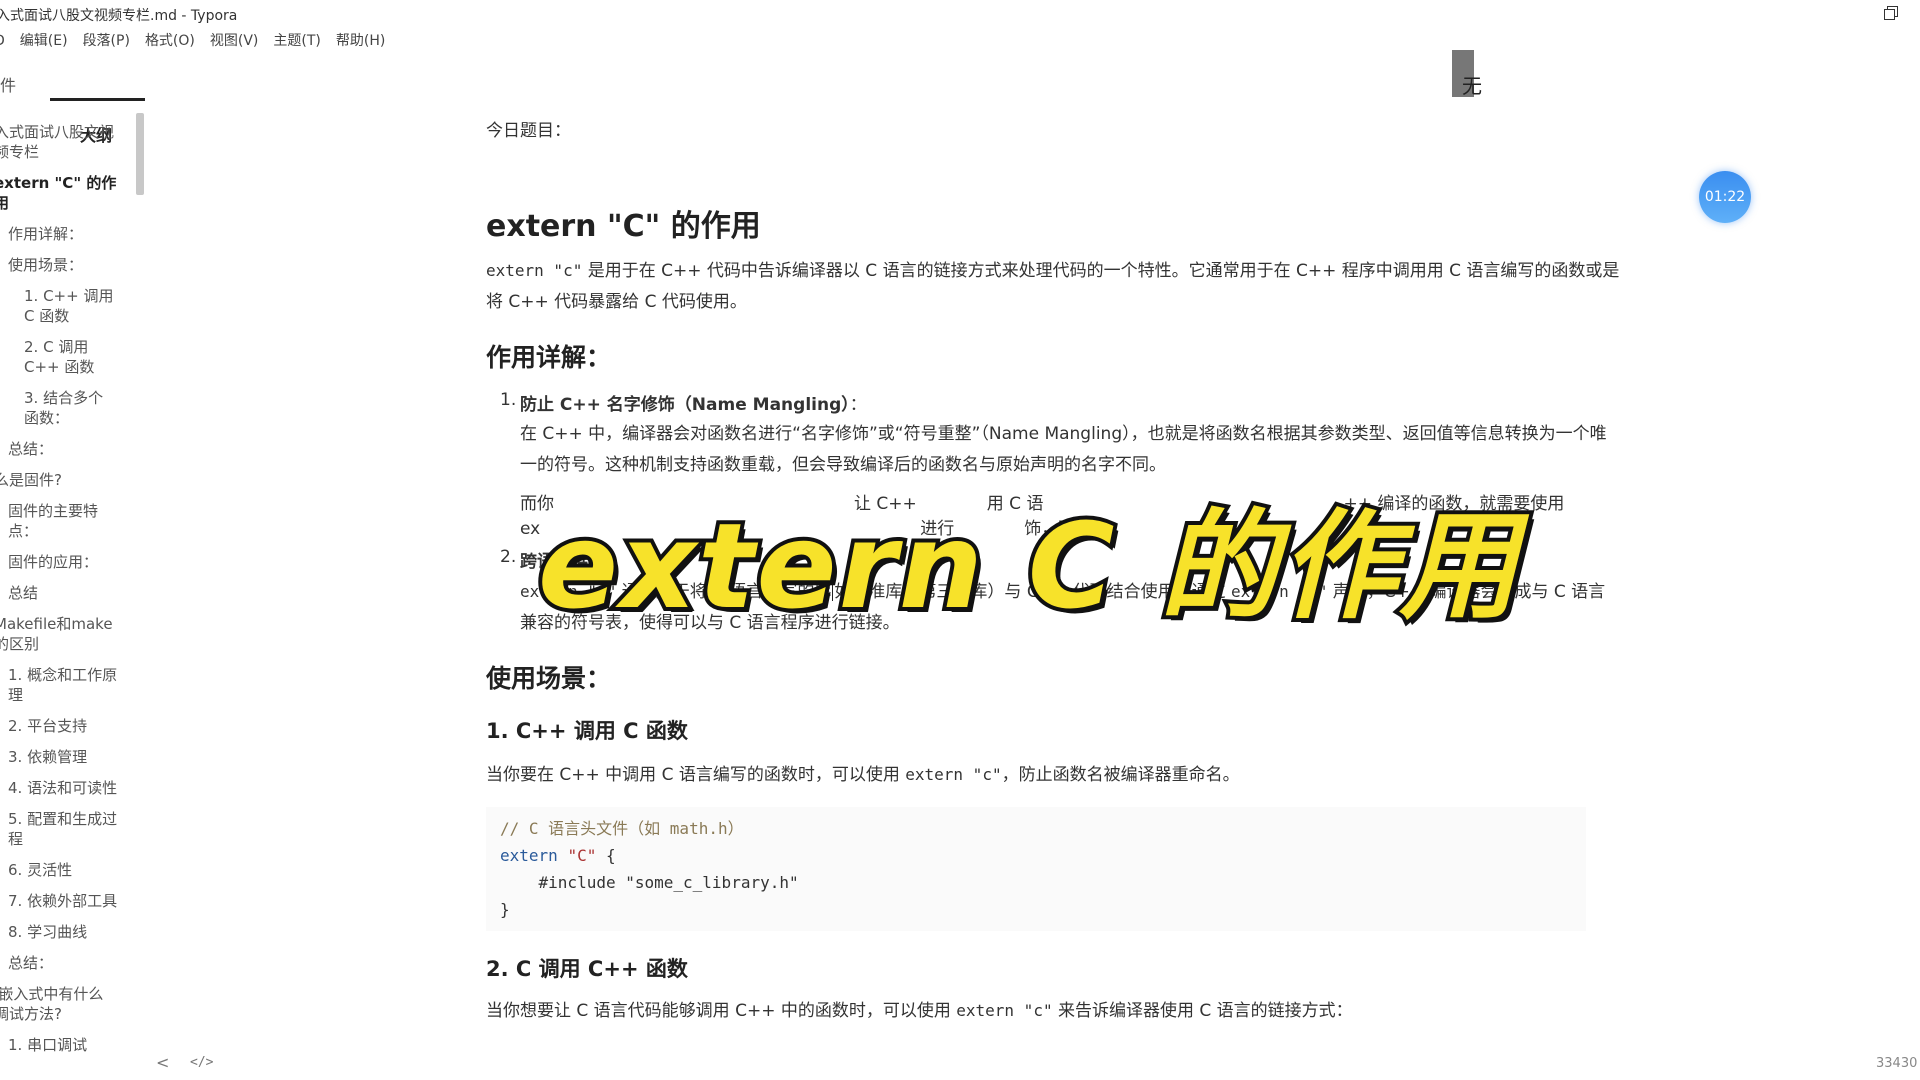 This screenshot has width=1920, height=1080. What do you see at coordinates (63, 757) in the screenshot?
I see `outline-item: 3. 依赖管理` at bounding box center [63, 757].